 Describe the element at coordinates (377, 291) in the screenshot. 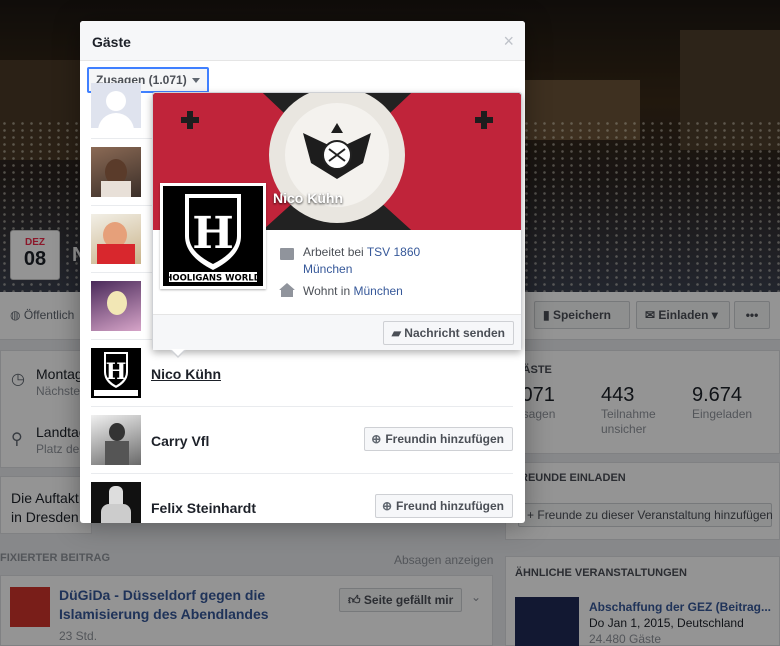

I see `home-link: München` at that location.